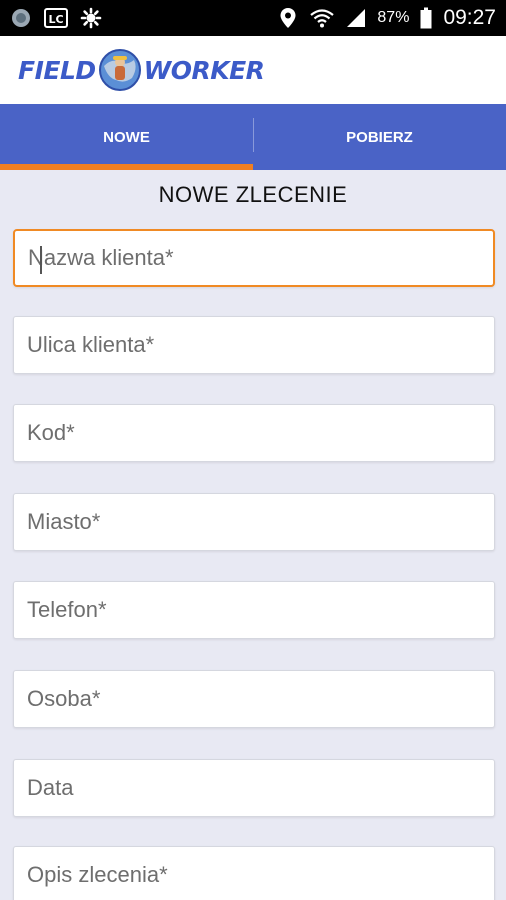 The height and width of the screenshot is (900, 506). I want to click on client-street-input, so click(260, 345).